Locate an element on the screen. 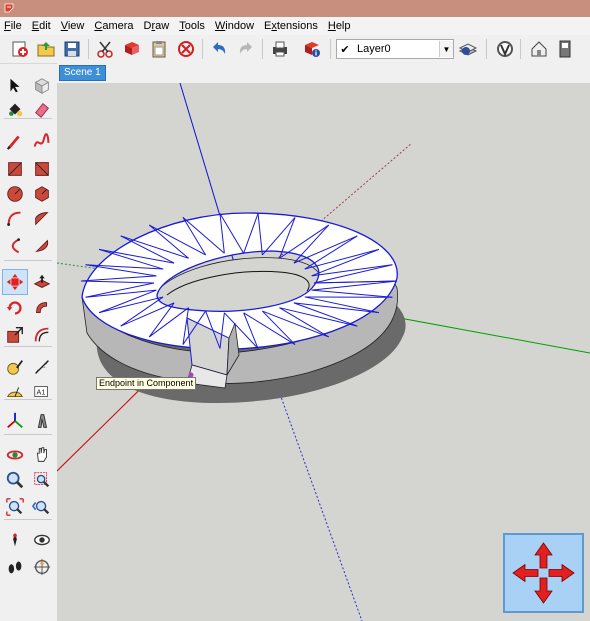 This screenshot has height=621, width=590. make-component-icon is located at coordinates (42, 86).